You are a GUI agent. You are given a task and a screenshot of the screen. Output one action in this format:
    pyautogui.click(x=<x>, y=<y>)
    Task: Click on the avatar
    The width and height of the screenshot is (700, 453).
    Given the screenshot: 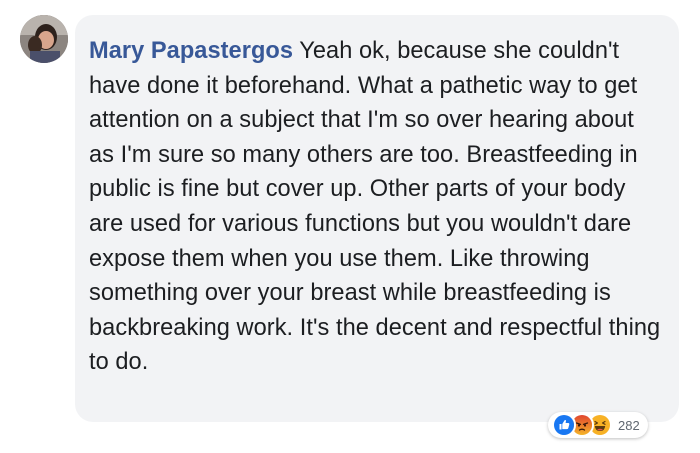 What is the action you would take?
    pyautogui.click(x=44, y=39)
    